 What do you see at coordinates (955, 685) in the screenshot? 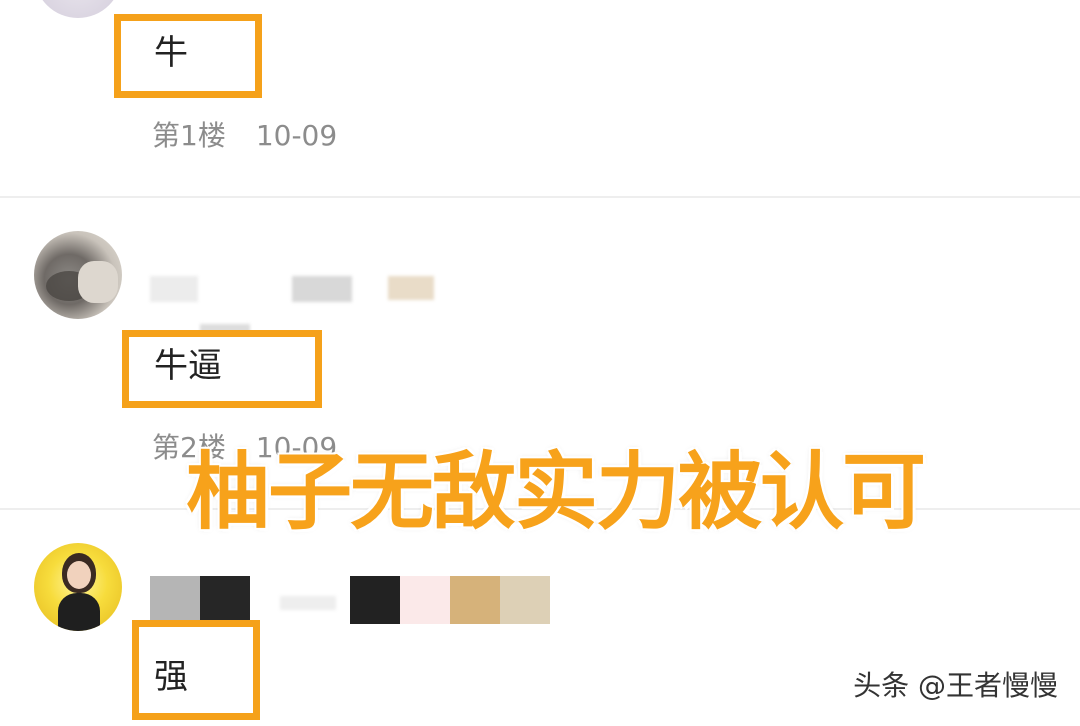
I see `watermark: 头条 @王者慢慢` at bounding box center [955, 685].